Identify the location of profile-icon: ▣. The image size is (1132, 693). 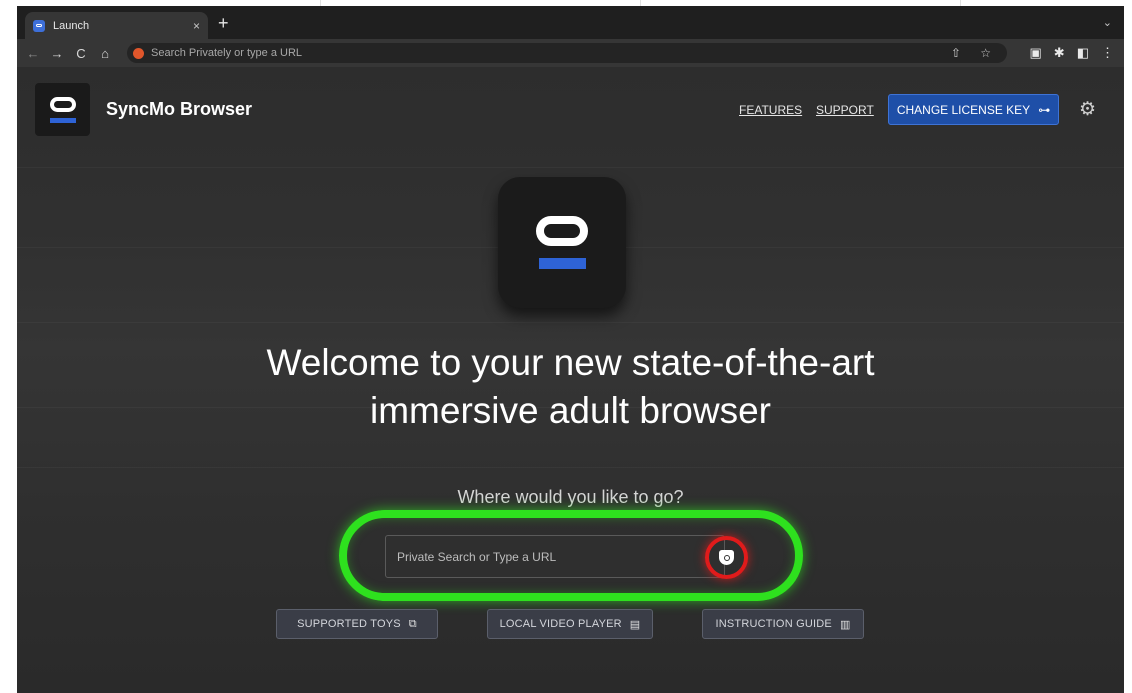
(1036, 53).